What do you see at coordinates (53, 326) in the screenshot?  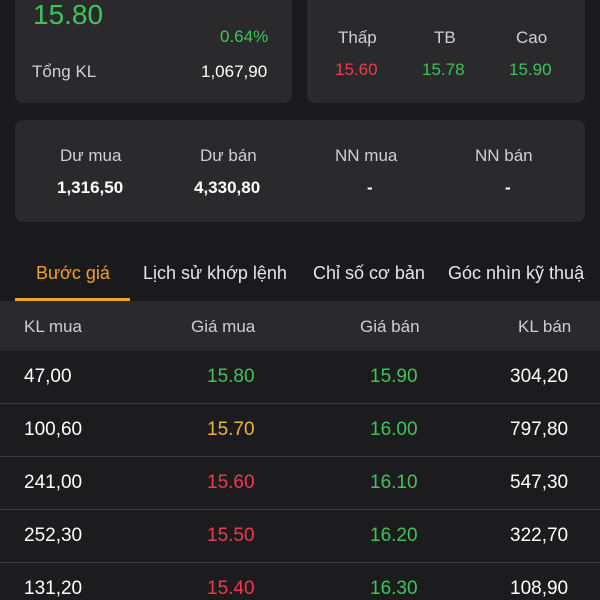 I see `header-buy-volume: KL mua` at bounding box center [53, 326].